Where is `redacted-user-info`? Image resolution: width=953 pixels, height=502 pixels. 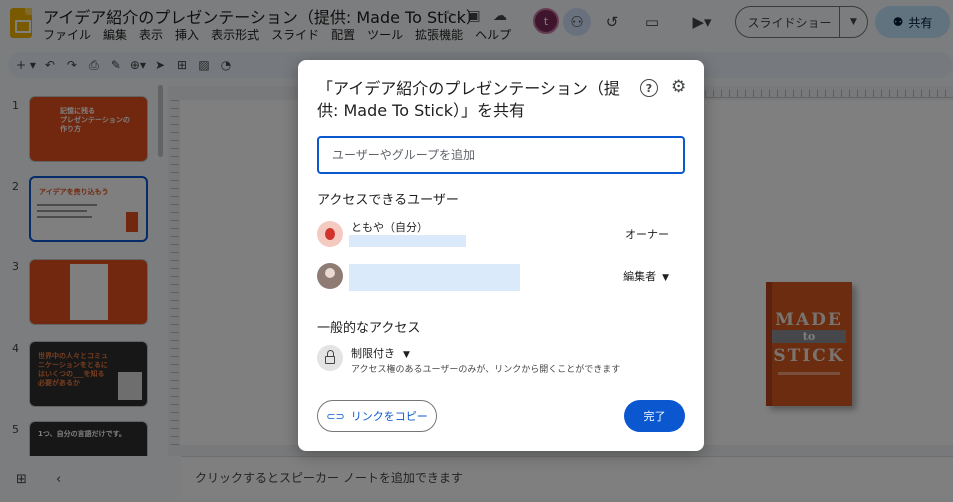
redacted-user-info is located at coordinates (434, 277).